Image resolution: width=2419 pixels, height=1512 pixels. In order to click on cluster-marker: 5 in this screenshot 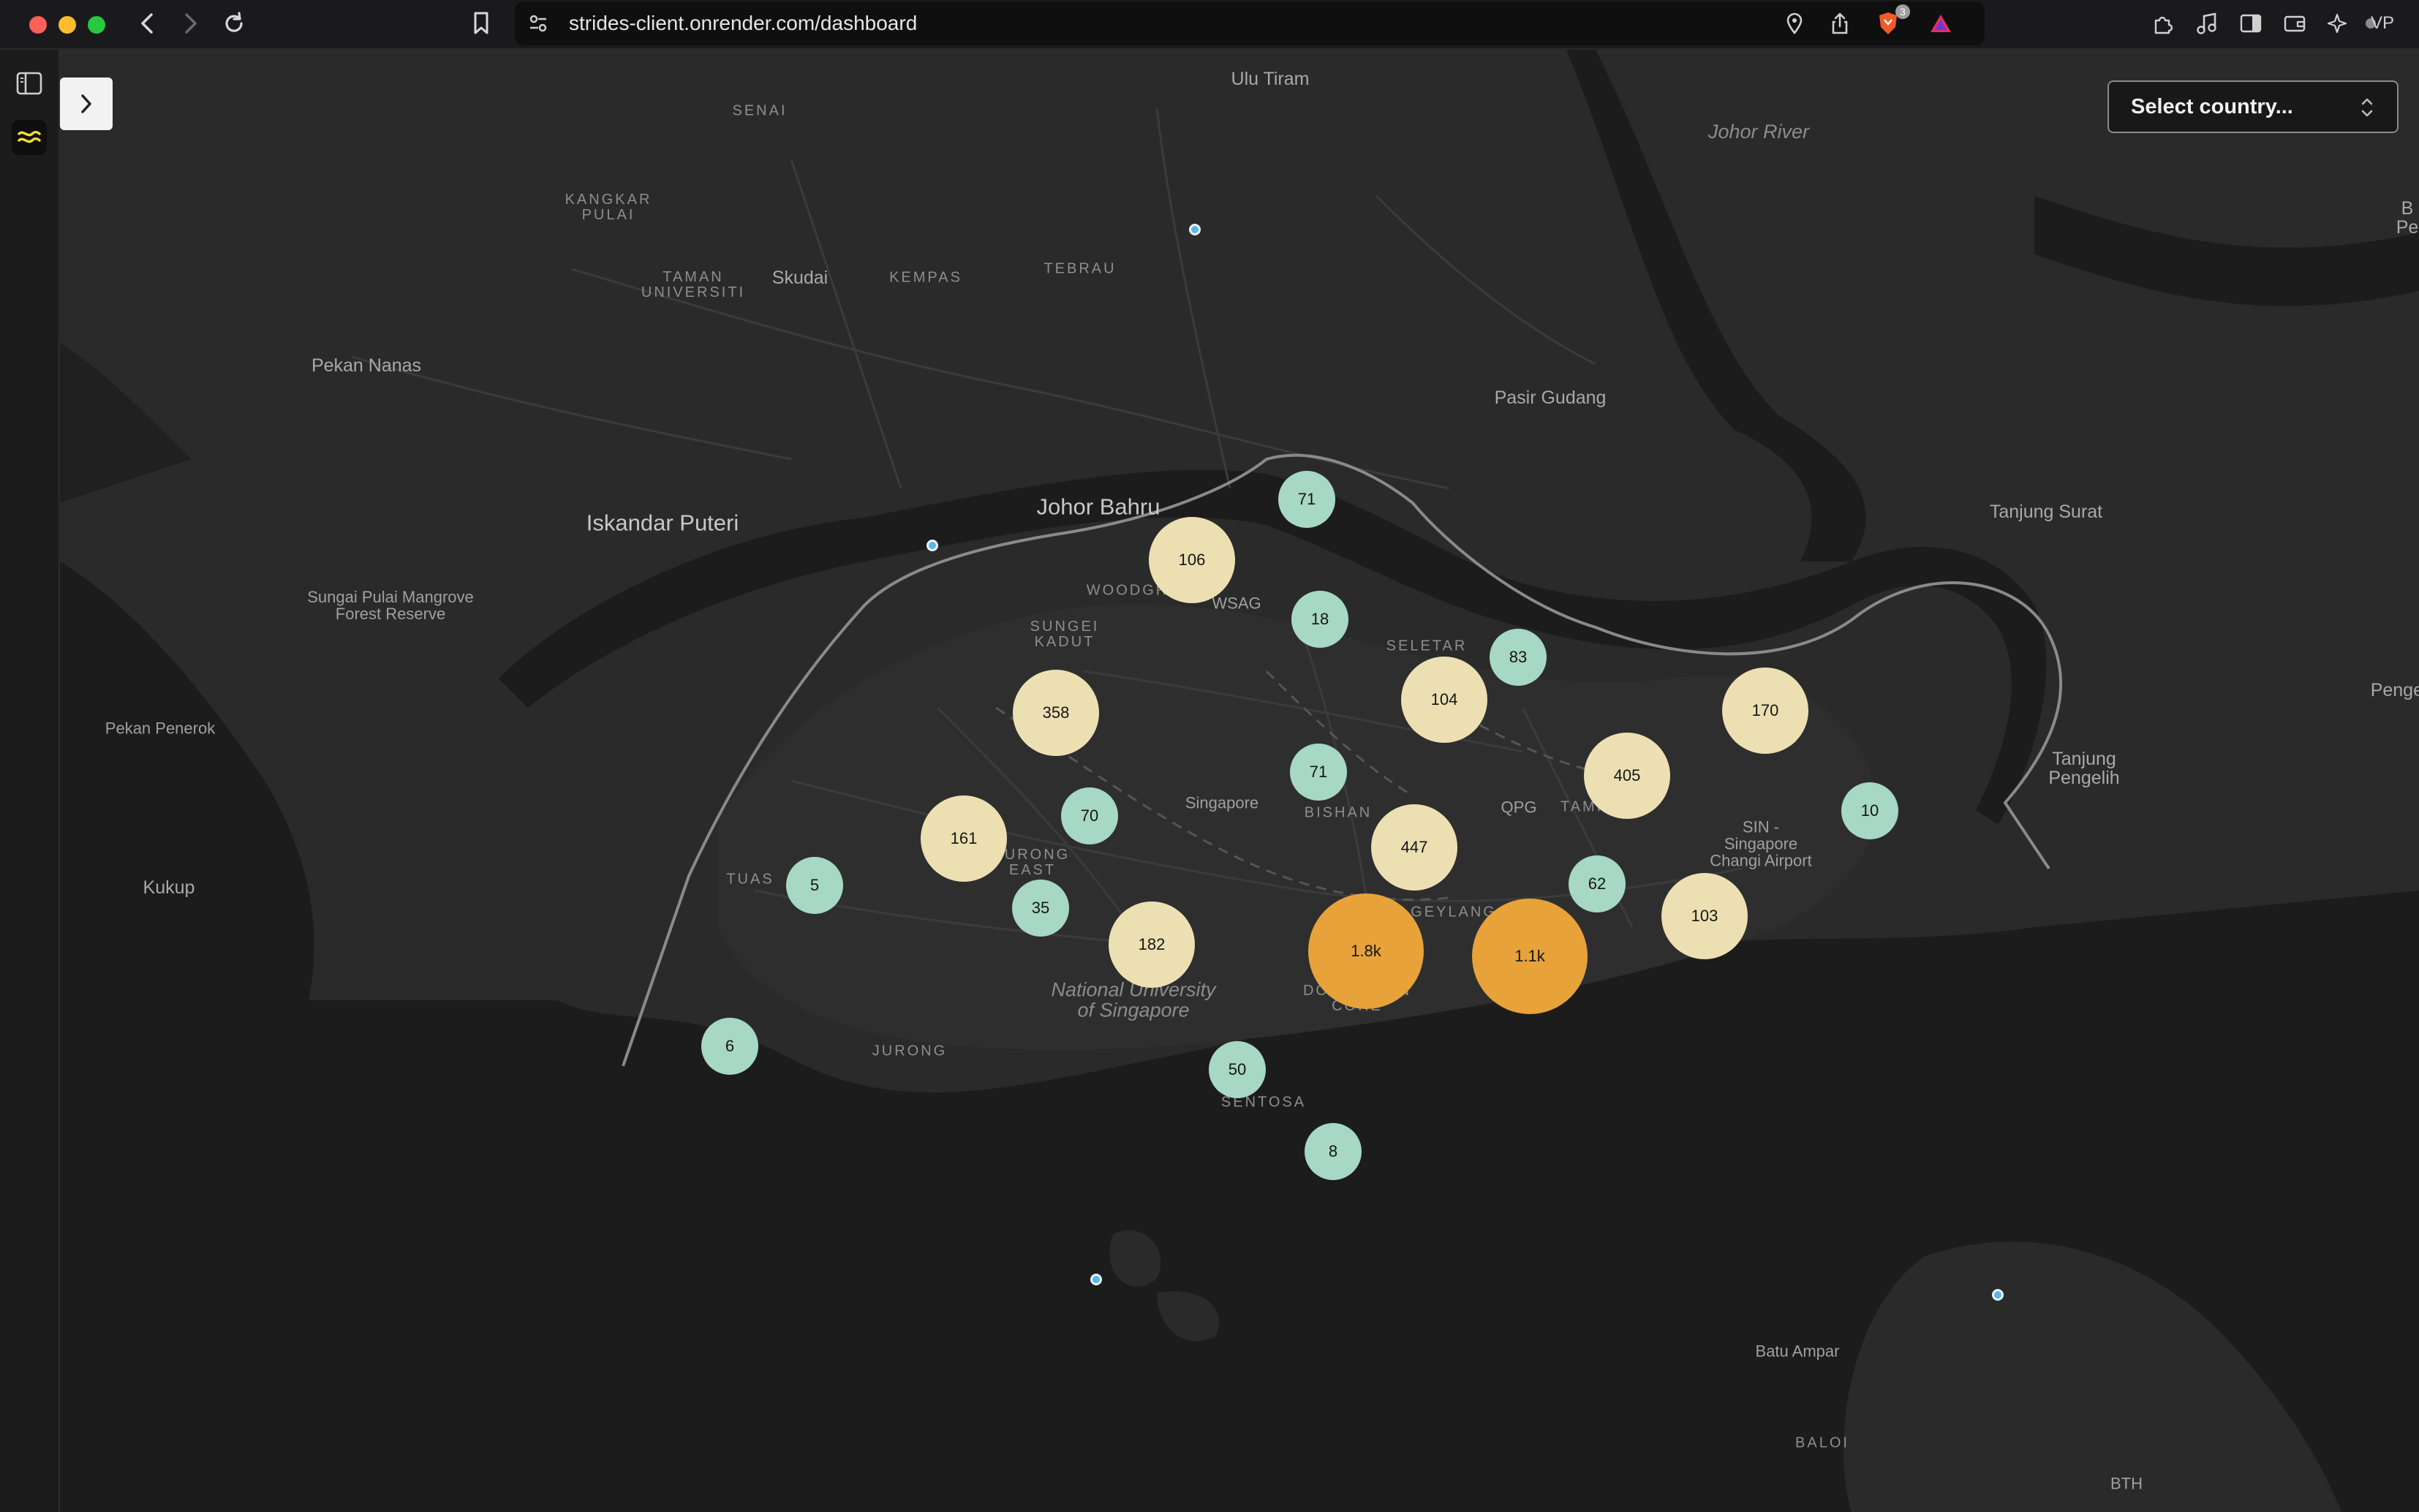, I will do `click(814, 885)`.